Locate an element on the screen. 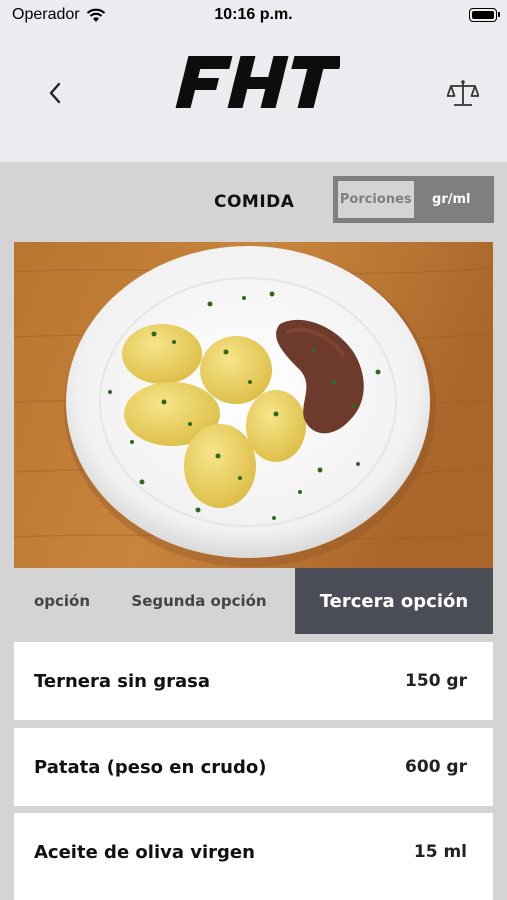 Image resolution: width=507 pixels, height=900 pixels. fht-logo is located at coordinates (257, 82).